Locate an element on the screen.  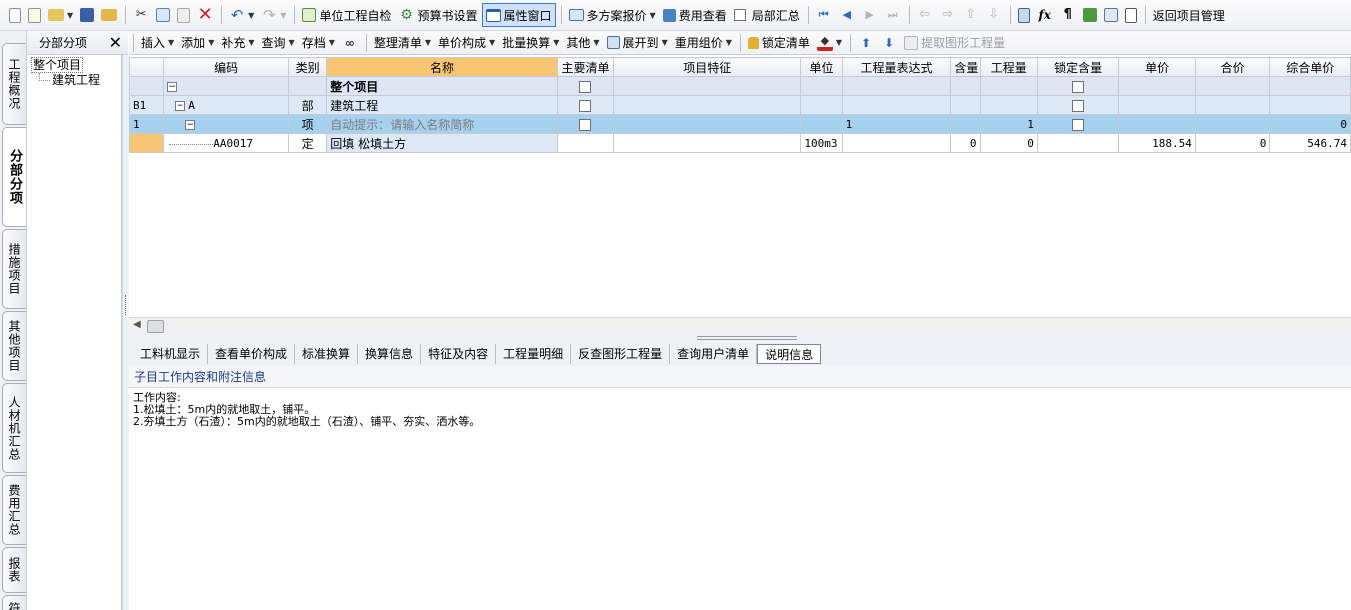
col-header-unit-price: 单价 is located at coordinates (1157, 67).